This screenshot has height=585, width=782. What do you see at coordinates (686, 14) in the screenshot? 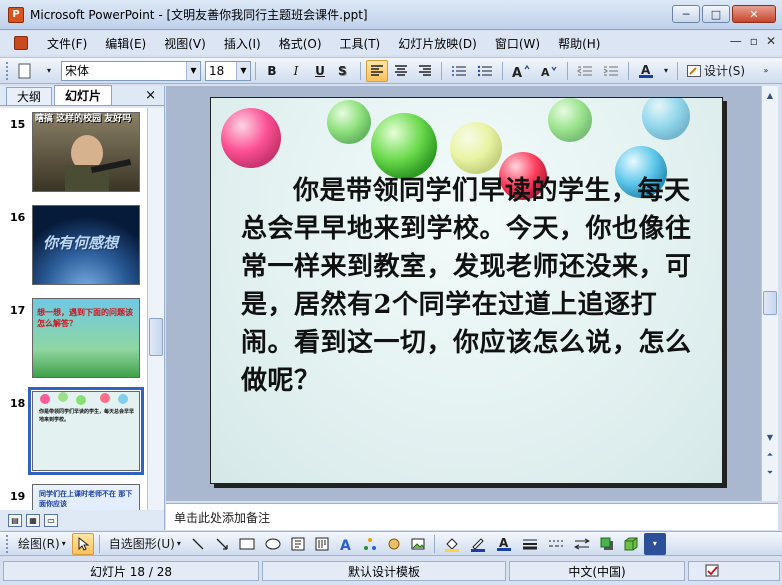
I see `minimize-button: ─` at bounding box center [686, 14].